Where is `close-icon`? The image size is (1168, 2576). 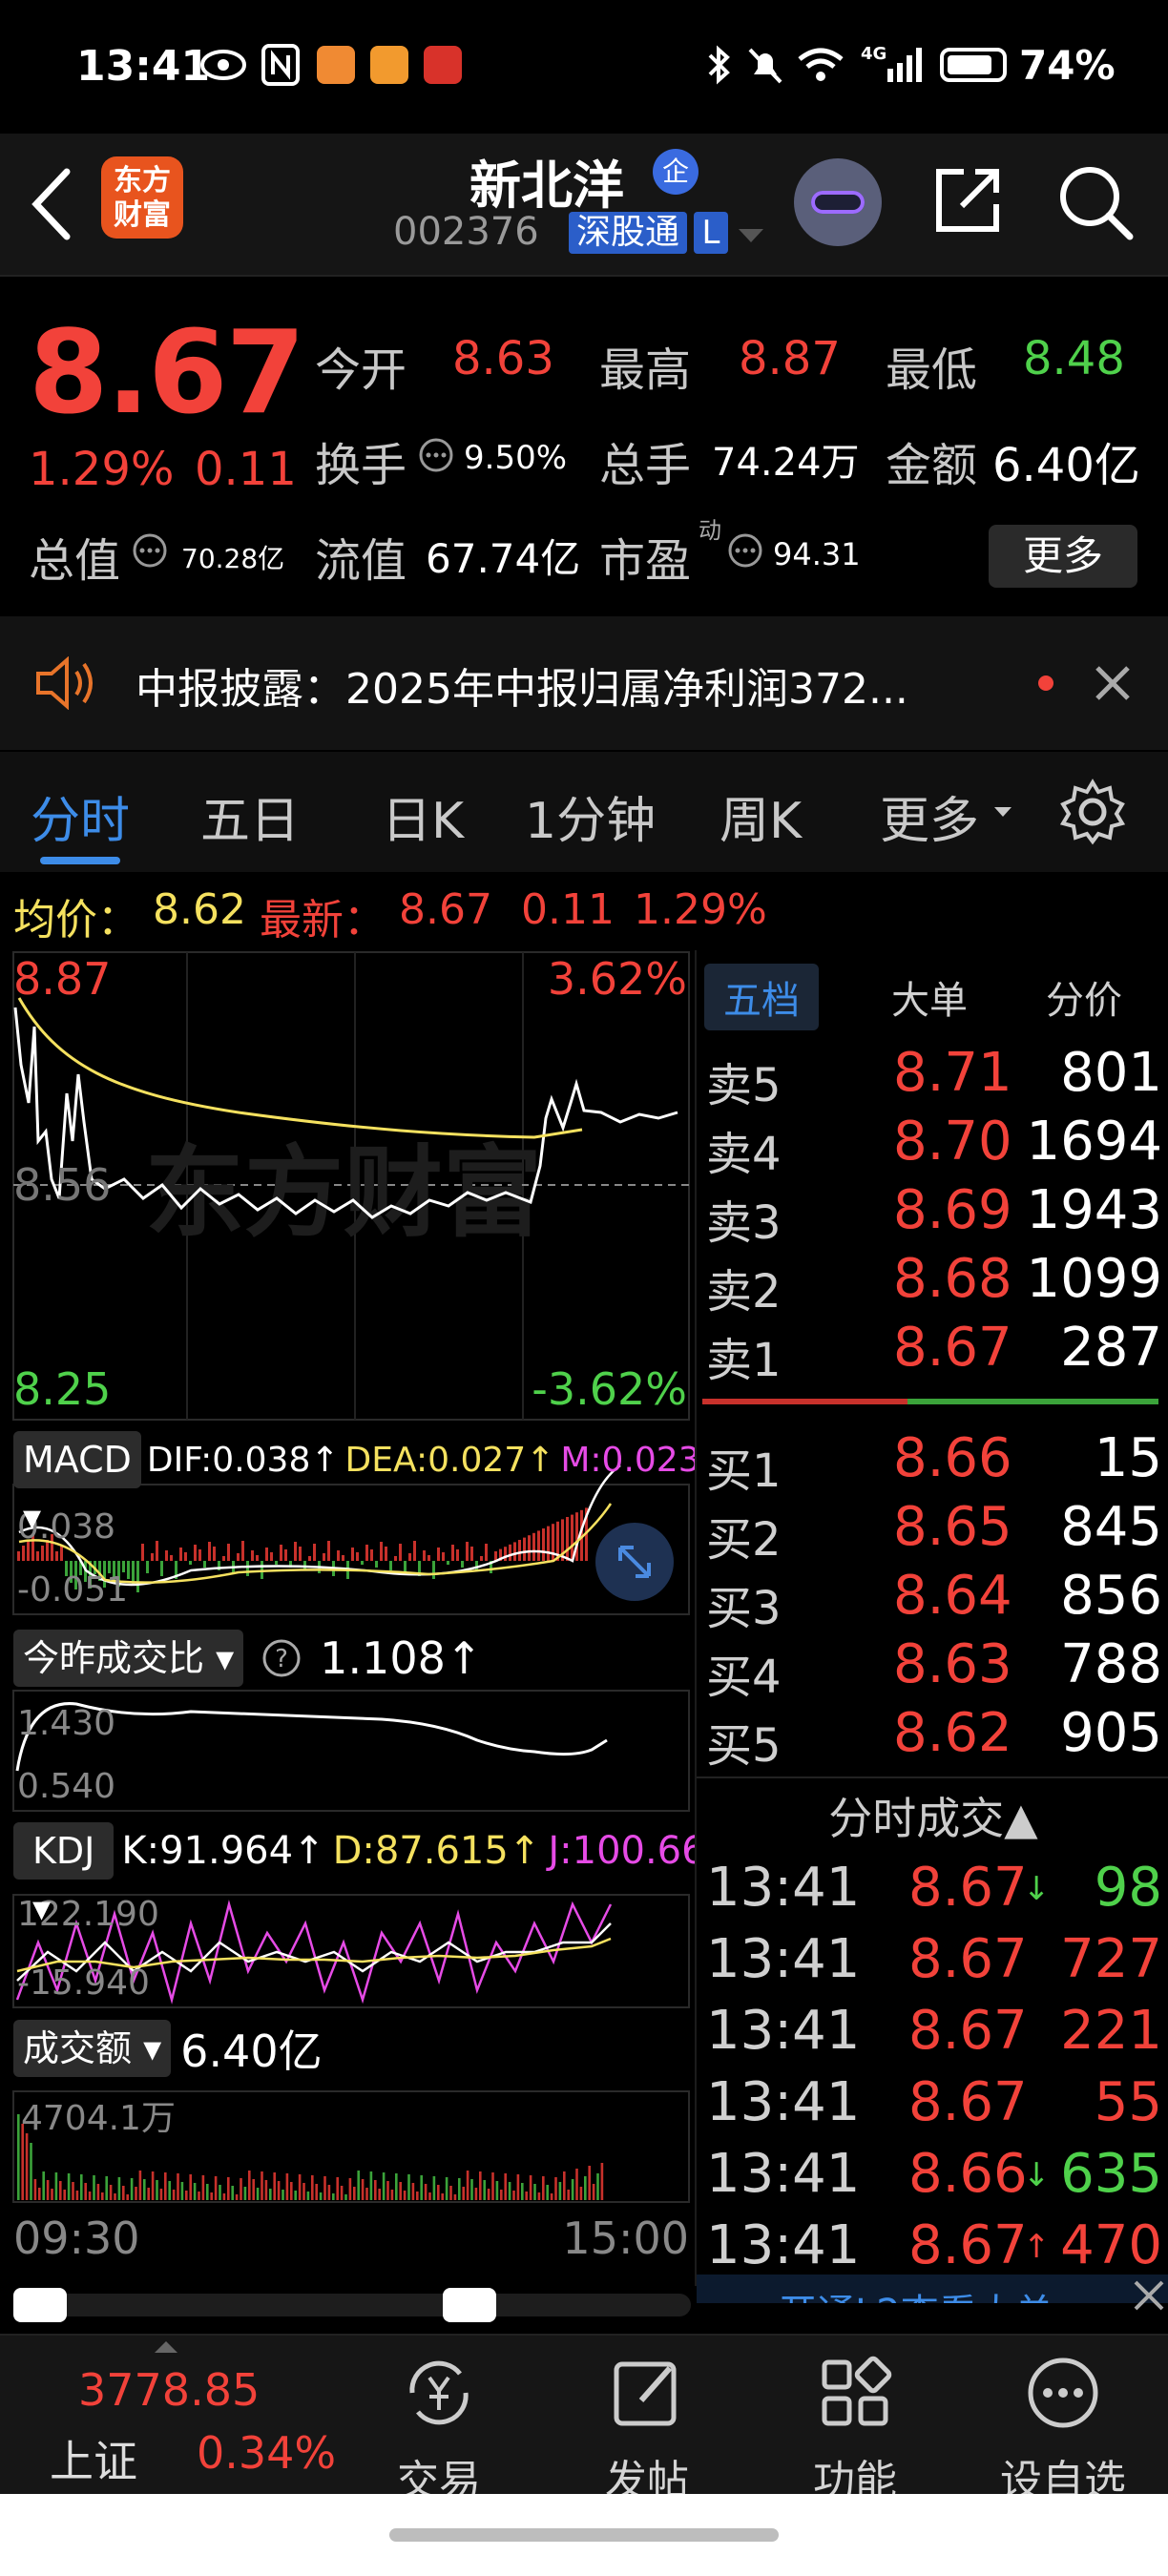
close-icon is located at coordinates (1113, 683).